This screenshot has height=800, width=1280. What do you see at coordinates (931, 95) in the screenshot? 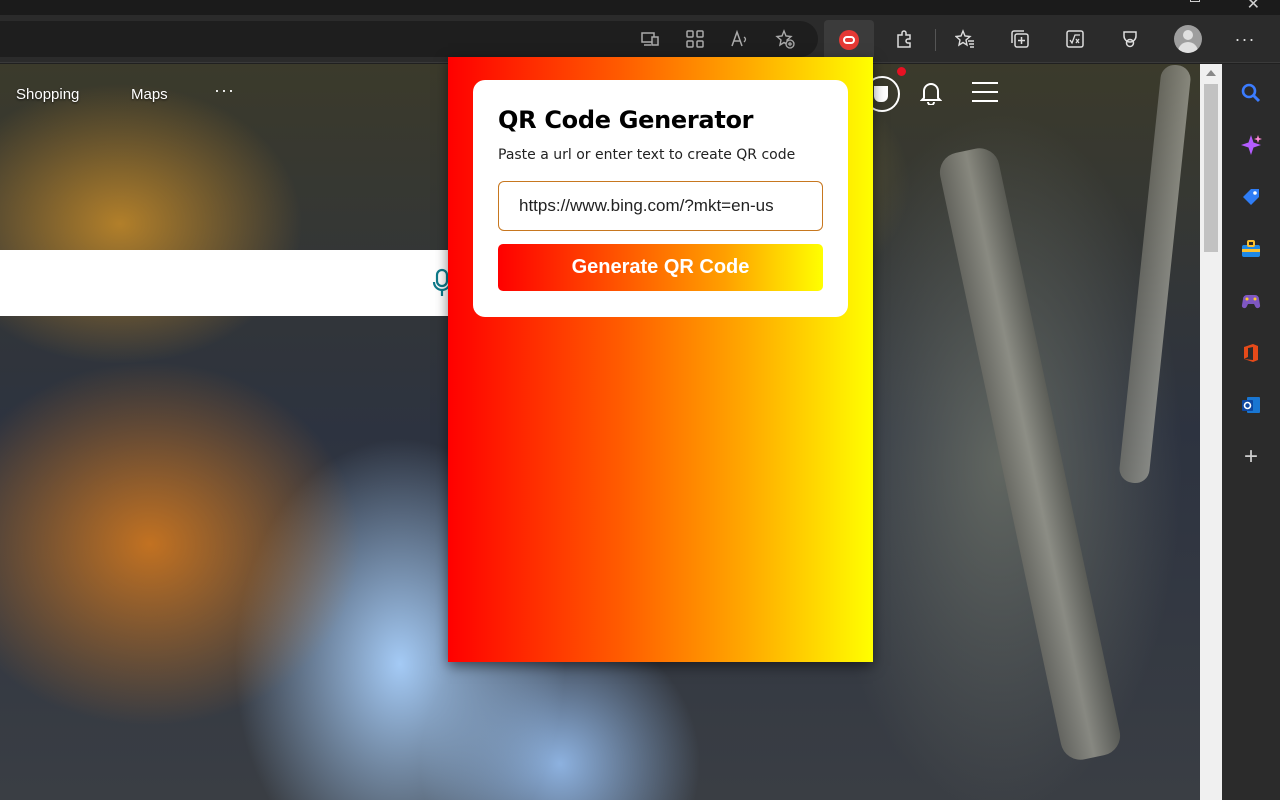
I see `notifications-bell-icon` at bounding box center [931, 95].